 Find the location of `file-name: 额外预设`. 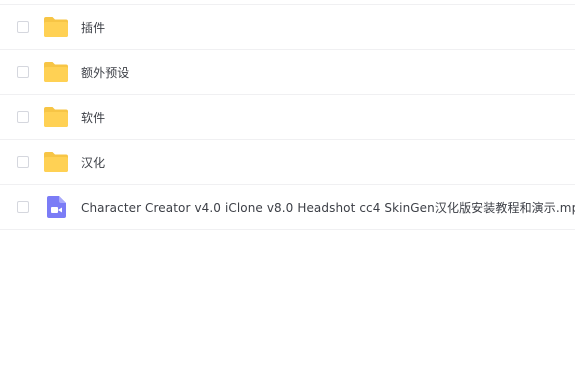

file-name: 额外预设 is located at coordinates (105, 72).